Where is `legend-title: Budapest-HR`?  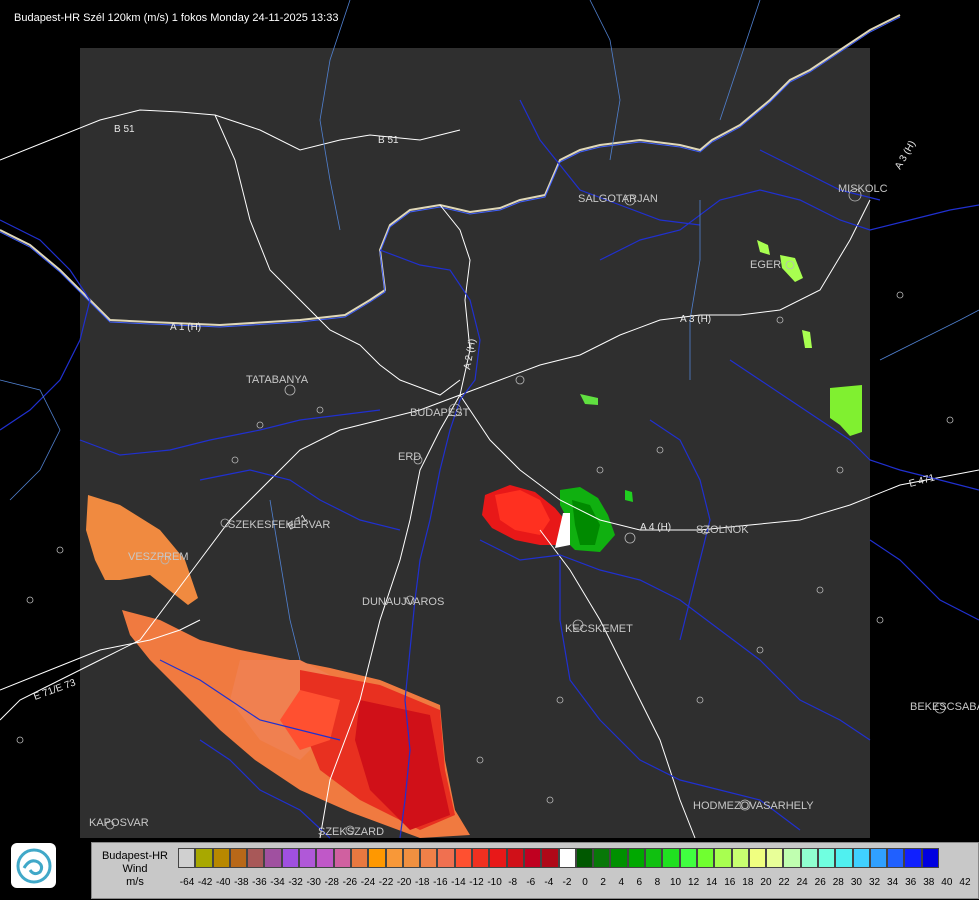
legend-title: Budapest-HR is located at coordinates (135, 856).